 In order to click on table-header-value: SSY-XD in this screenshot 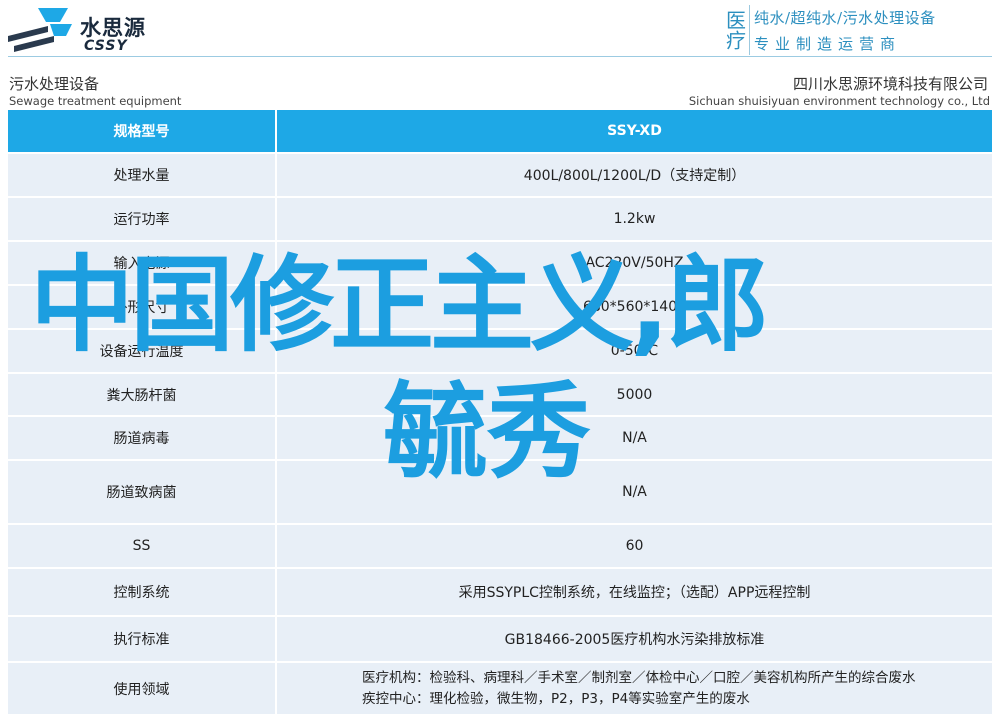, I will do `click(634, 131)`.